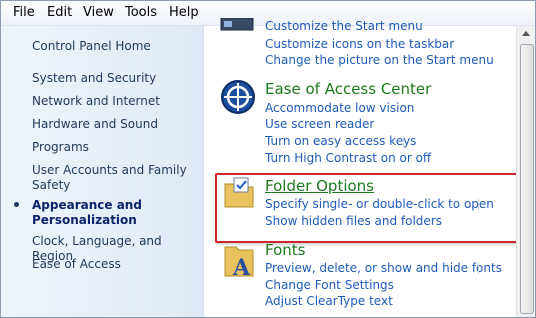 Image resolution: width=536 pixels, height=318 pixels. I want to click on fonts-icon: A, so click(239, 263).